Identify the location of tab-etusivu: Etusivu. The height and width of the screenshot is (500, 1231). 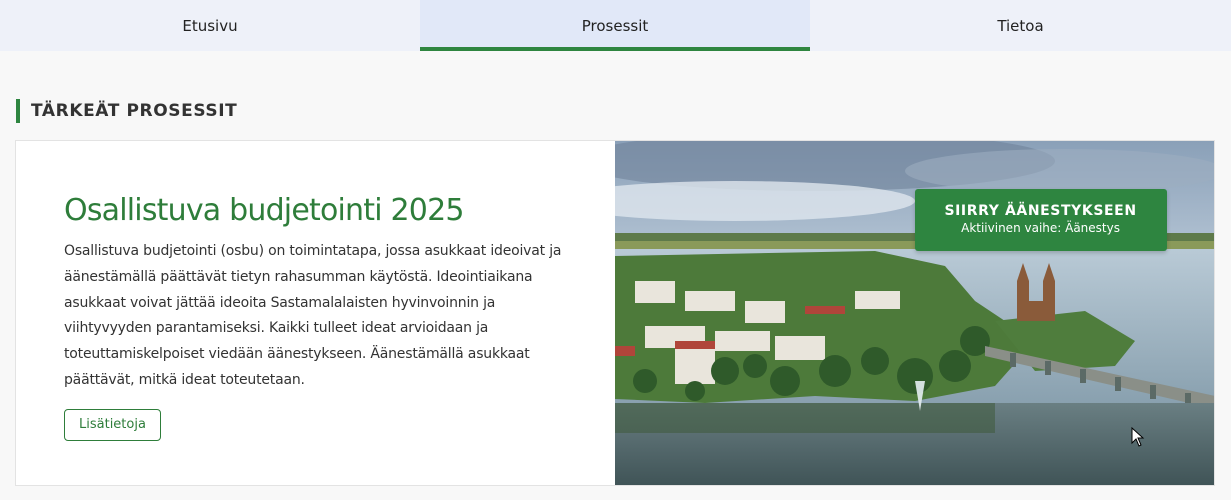
(210, 25).